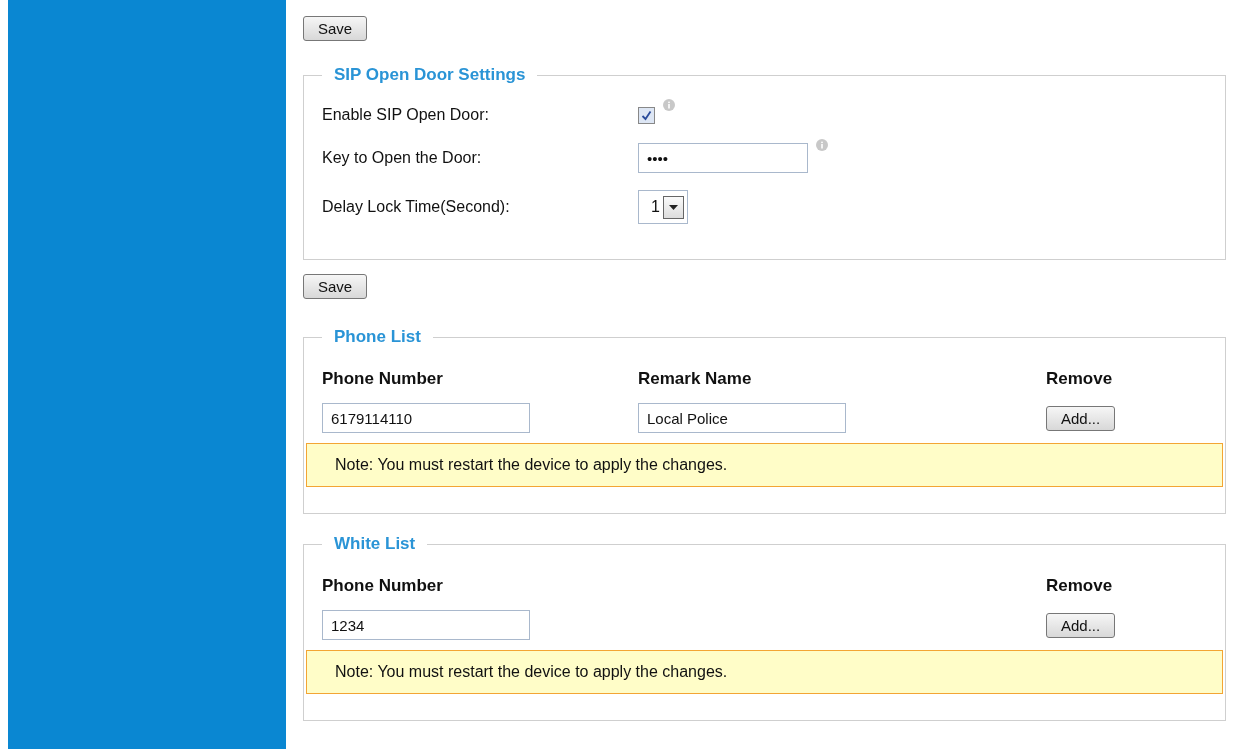 Image resolution: width=1243 pixels, height=749 pixels. Describe the element at coordinates (416, 207) in the screenshot. I see `field-label: Delay Lock Time(Second):` at that location.